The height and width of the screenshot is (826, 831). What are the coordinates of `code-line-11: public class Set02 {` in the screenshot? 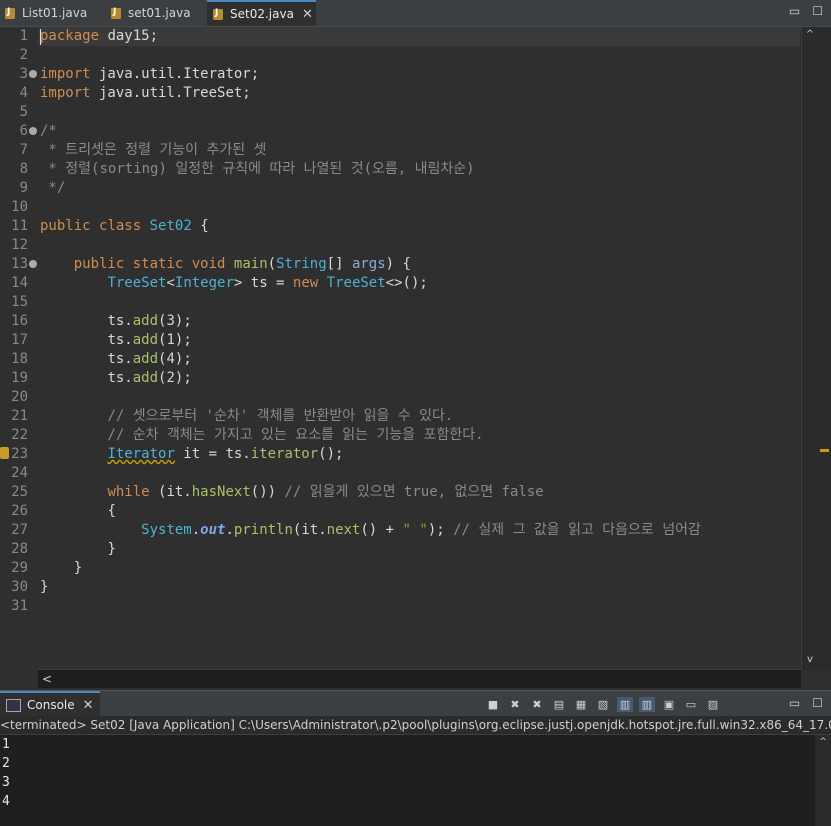 It's located at (124, 226).